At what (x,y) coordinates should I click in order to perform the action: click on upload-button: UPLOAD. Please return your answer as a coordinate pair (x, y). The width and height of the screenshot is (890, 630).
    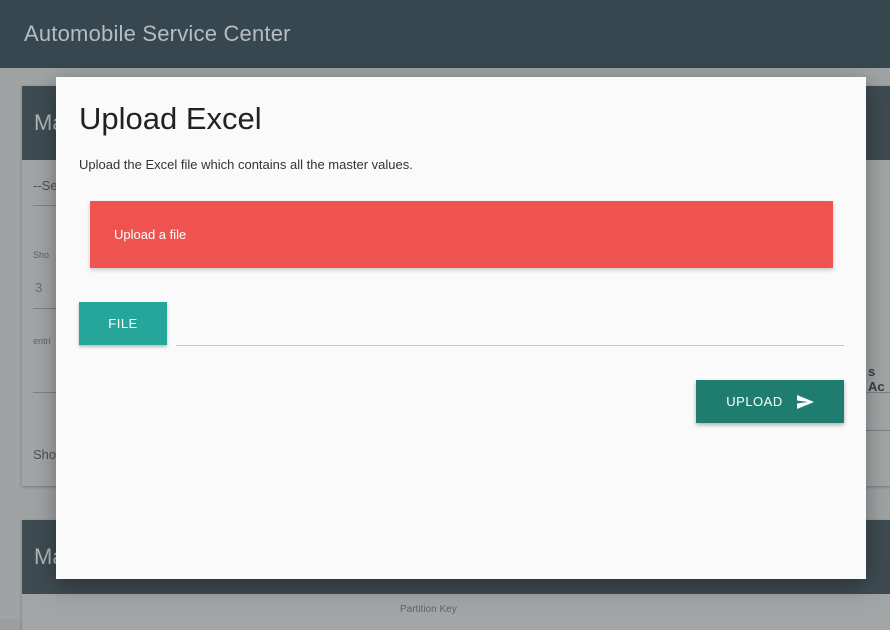
    Looking at the image, I should click on (770, 401).